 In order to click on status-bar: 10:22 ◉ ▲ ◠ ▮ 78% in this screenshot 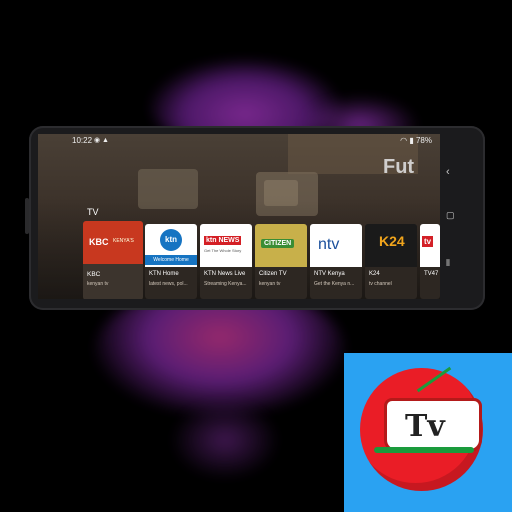, I will do `click(239, 140)`.